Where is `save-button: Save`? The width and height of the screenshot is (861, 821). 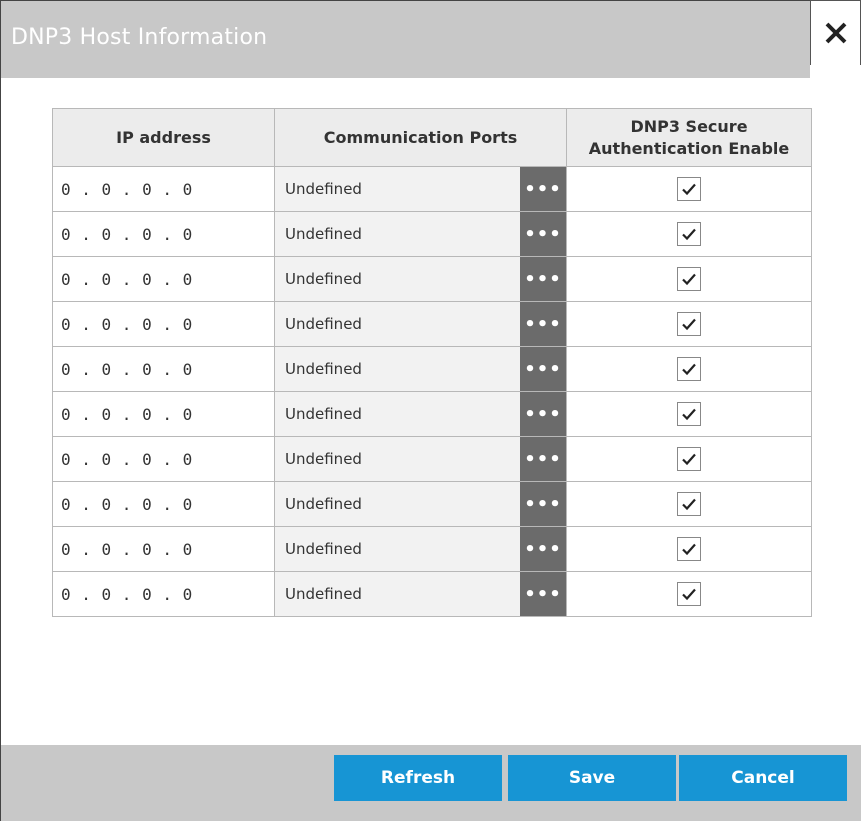 save-button: Save is located at coordinates (592, 778).